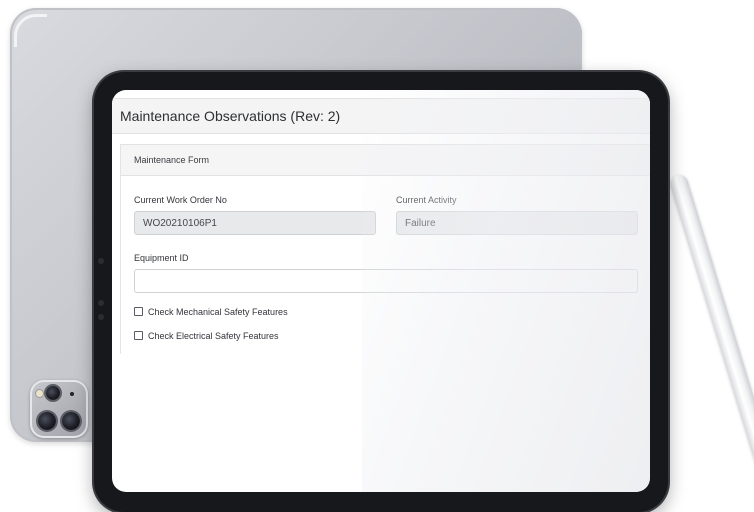 The height and width of the screenshot is (512, 754). I want to click on card-header: Maintenance Form, so click(385, 160).